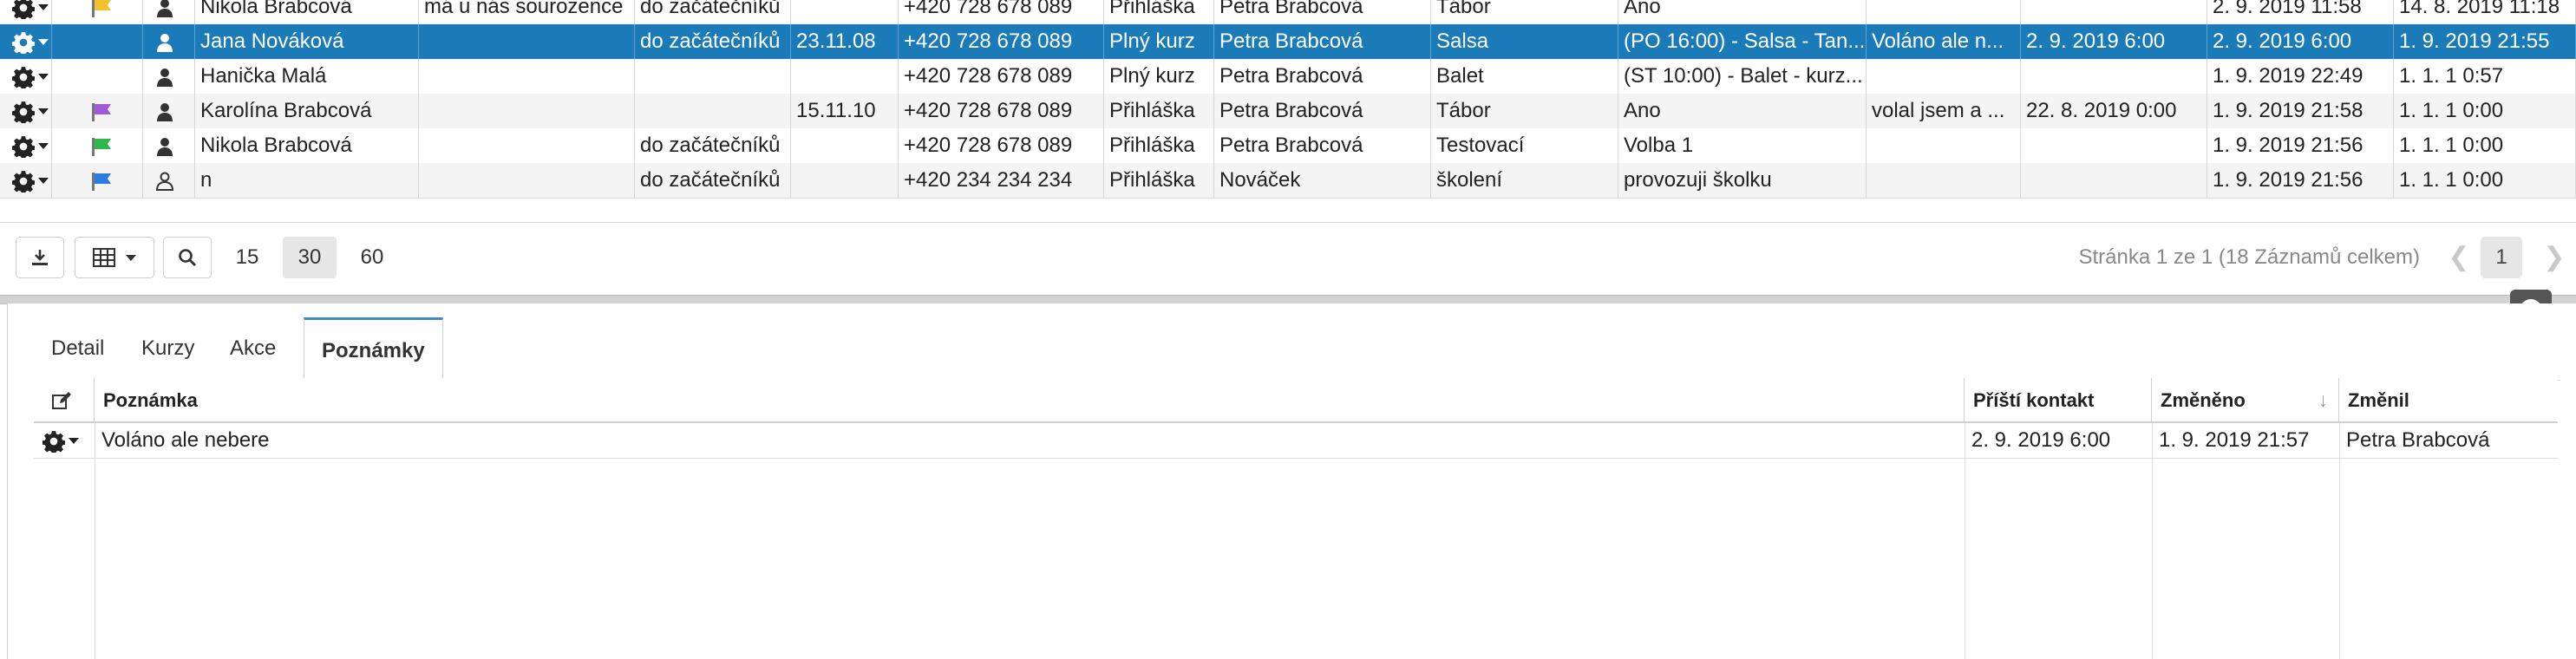 This screenshot has width=2576, height=659. Describe the element at coordinates (168, 348) in the screenshot. I see `tab-kurzy: Kurzy` at that location.